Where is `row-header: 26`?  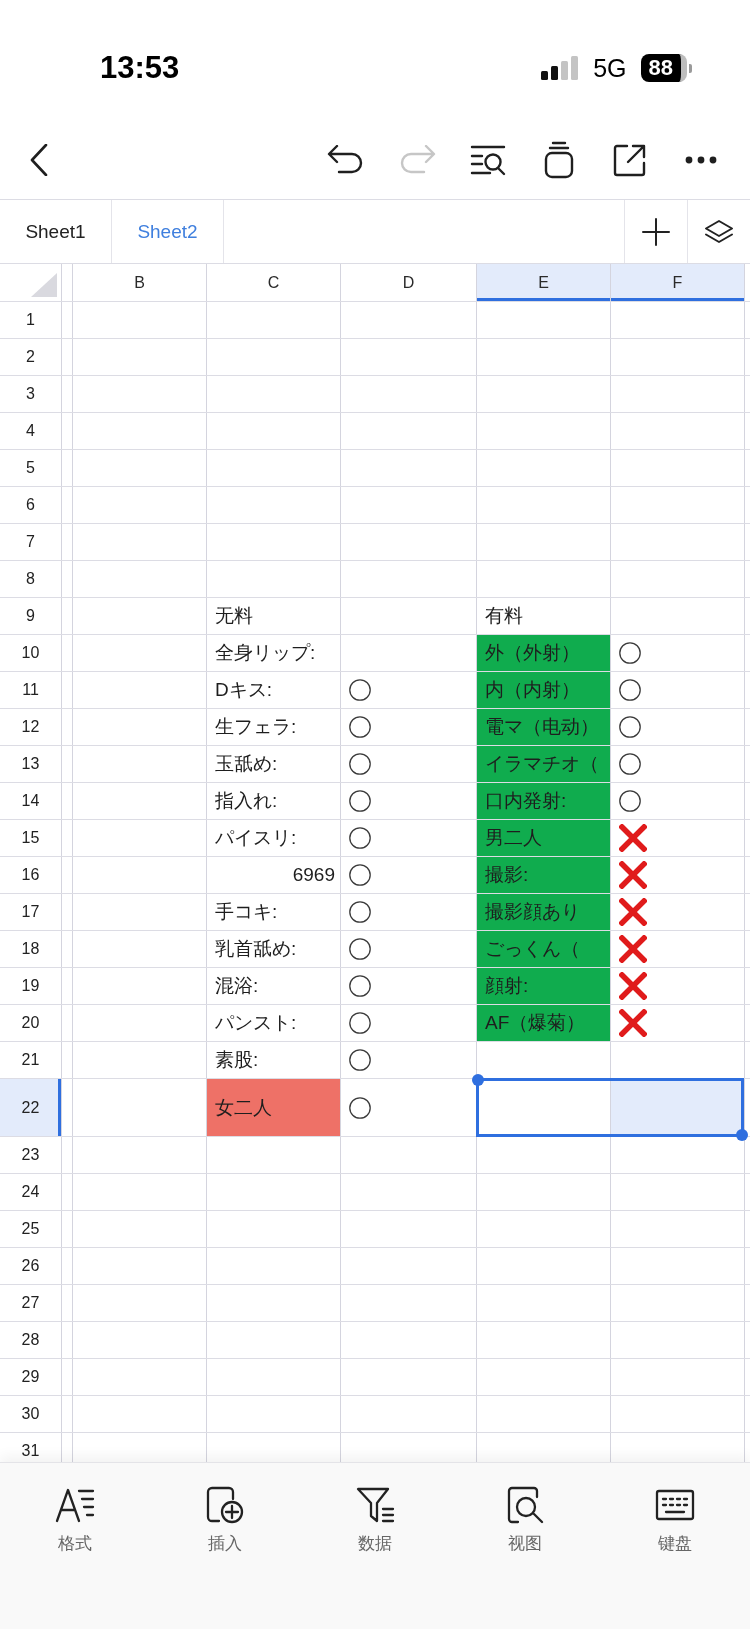 row-header: 26 is located at coordinates (30, 1266).